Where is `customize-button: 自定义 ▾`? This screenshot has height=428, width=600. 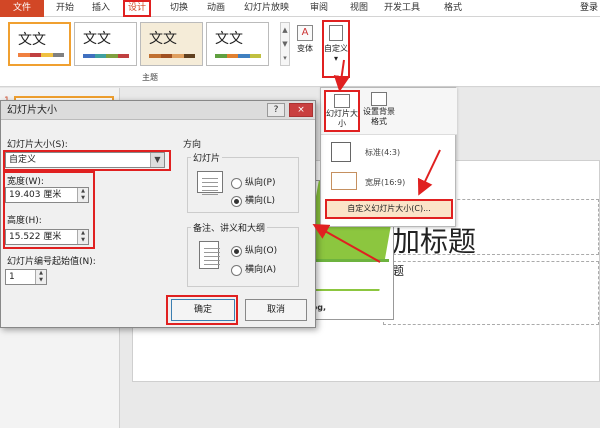
customize-button: 自定义 ▾ is located at coordinates (336, 49).